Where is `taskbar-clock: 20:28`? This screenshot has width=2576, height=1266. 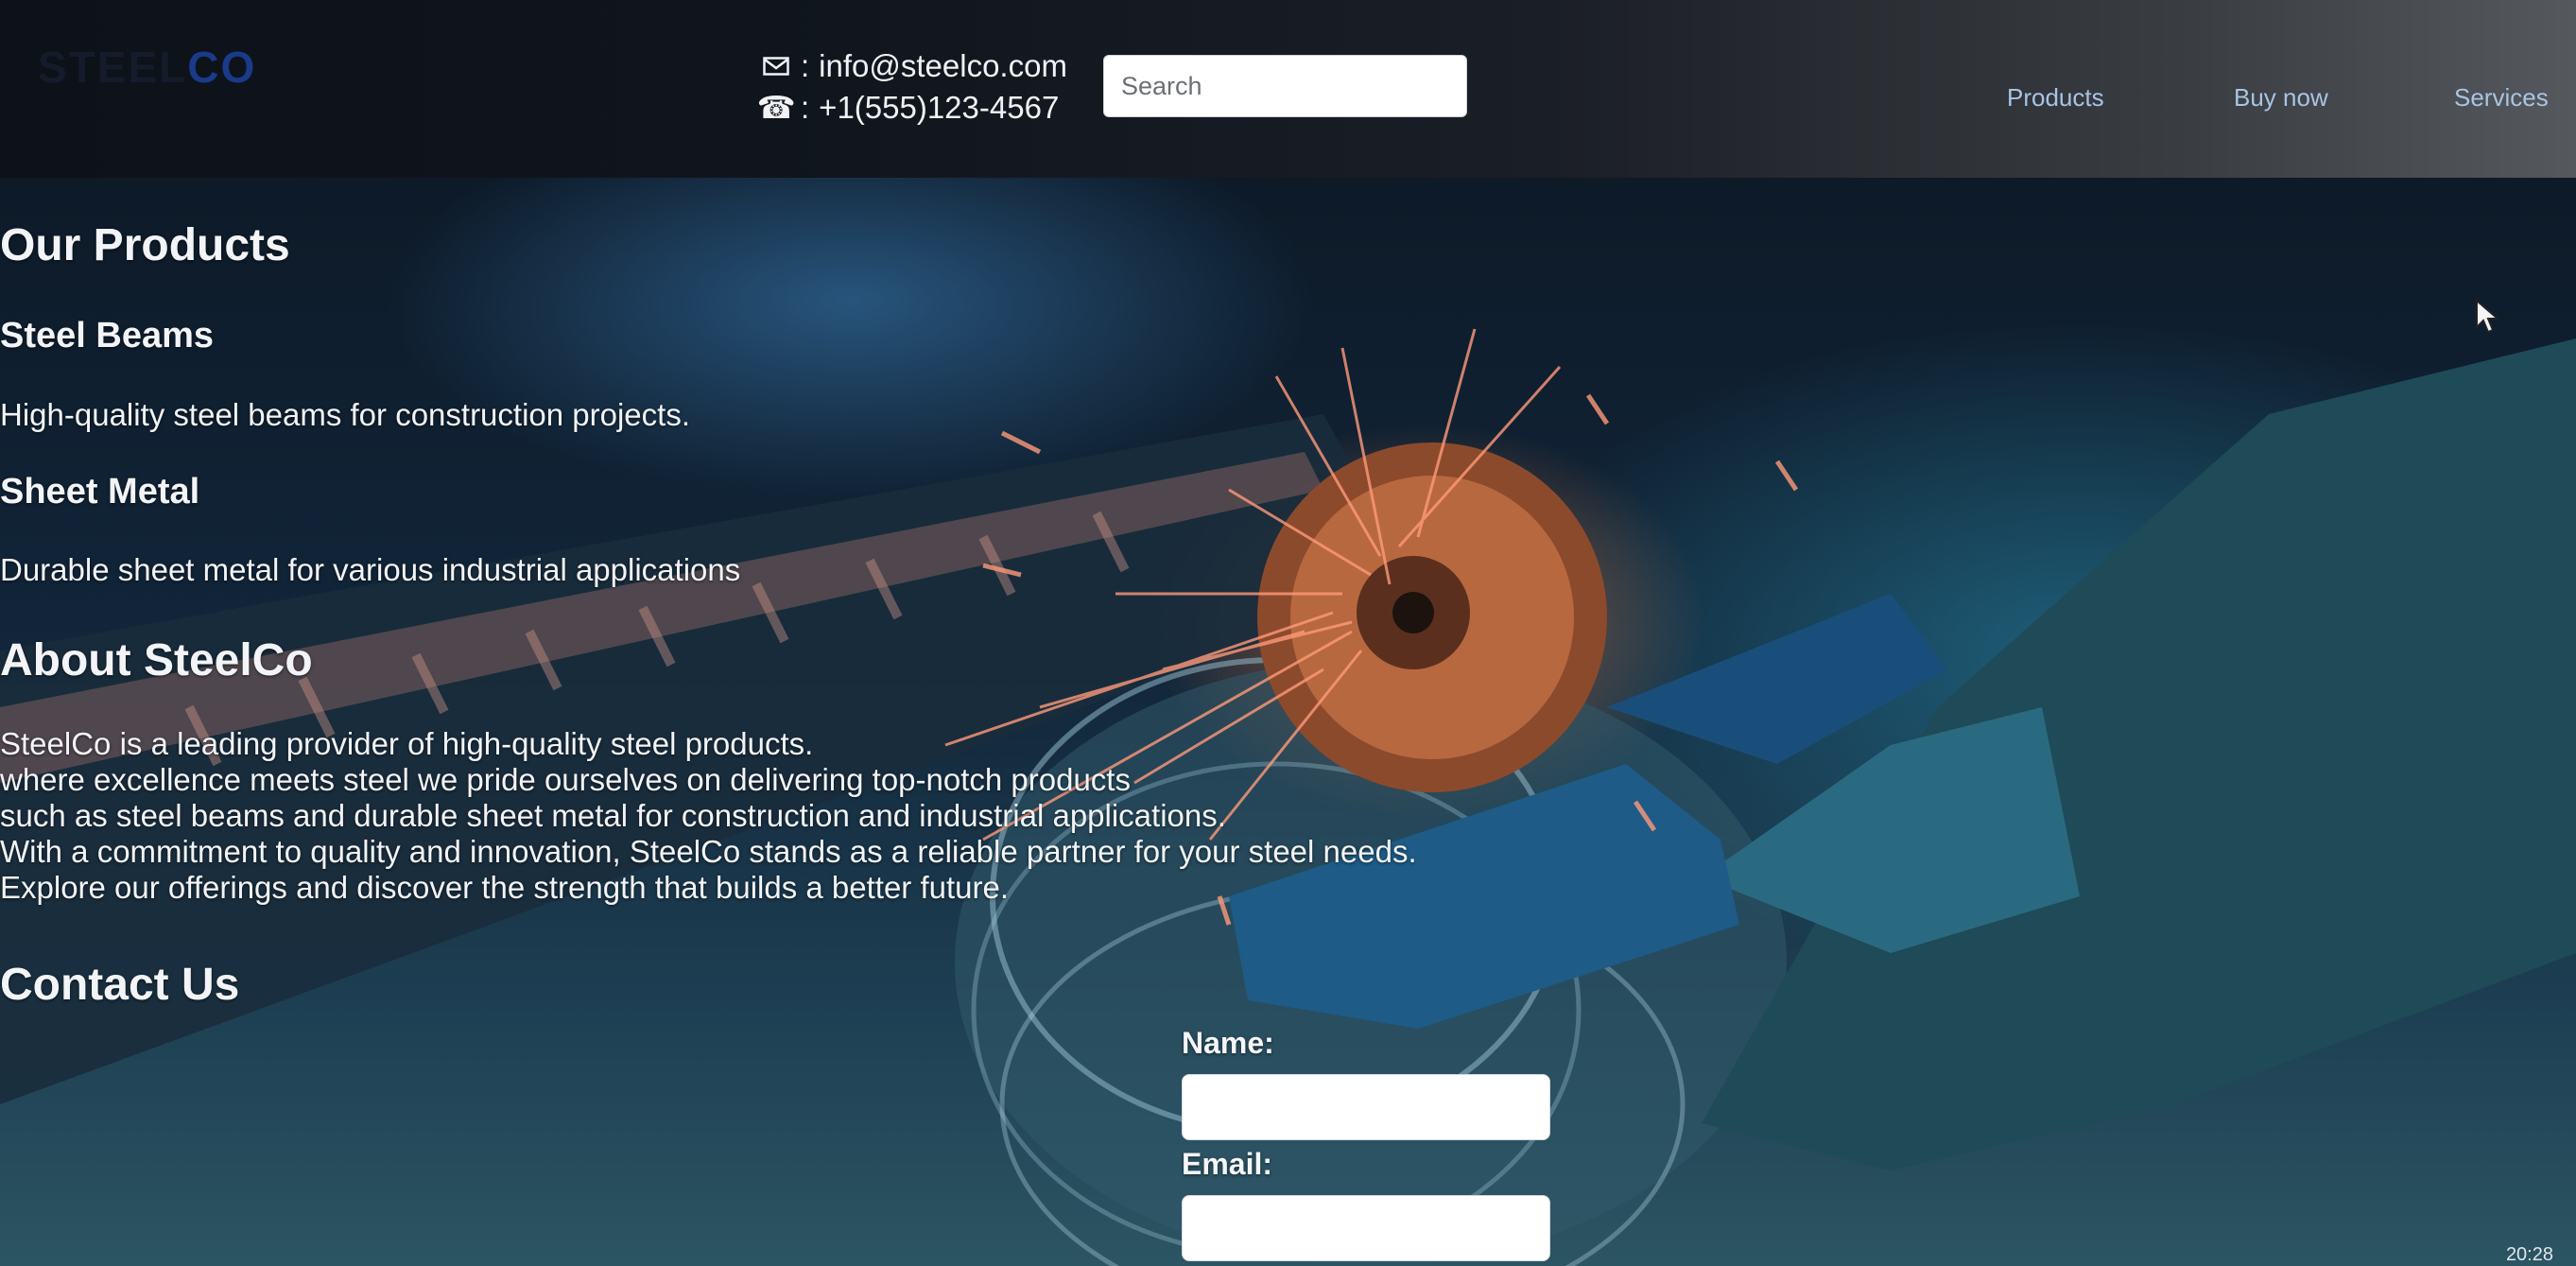
taskbar-clock: 20:28 is located at coordinates (2529, 1254).